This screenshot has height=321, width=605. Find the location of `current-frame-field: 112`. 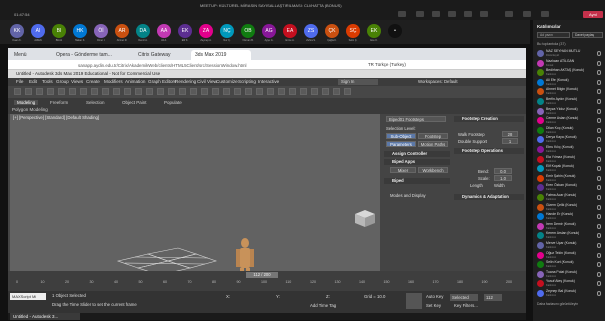

current-frame-field: 112 is located at coordinates (493, 297).